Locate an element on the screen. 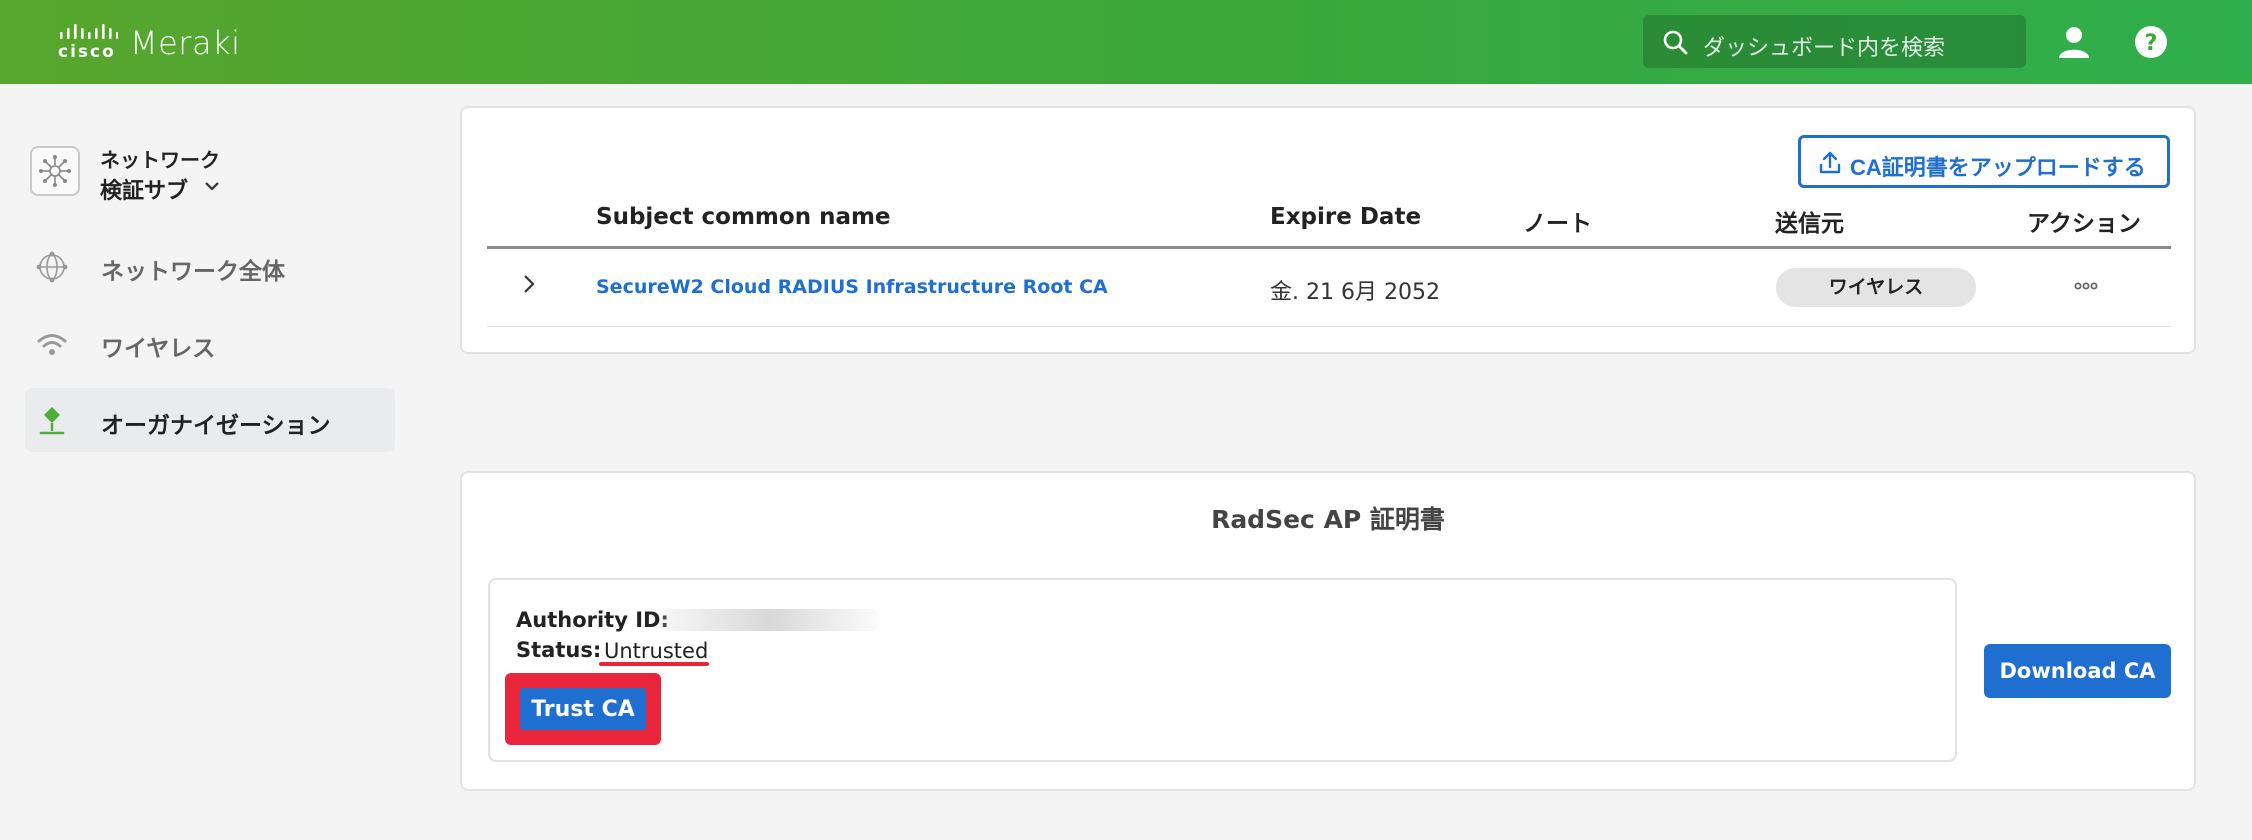 This screenshot has height=840, width=2252. status-value: Untrusted is located at coordinates (656, 651).